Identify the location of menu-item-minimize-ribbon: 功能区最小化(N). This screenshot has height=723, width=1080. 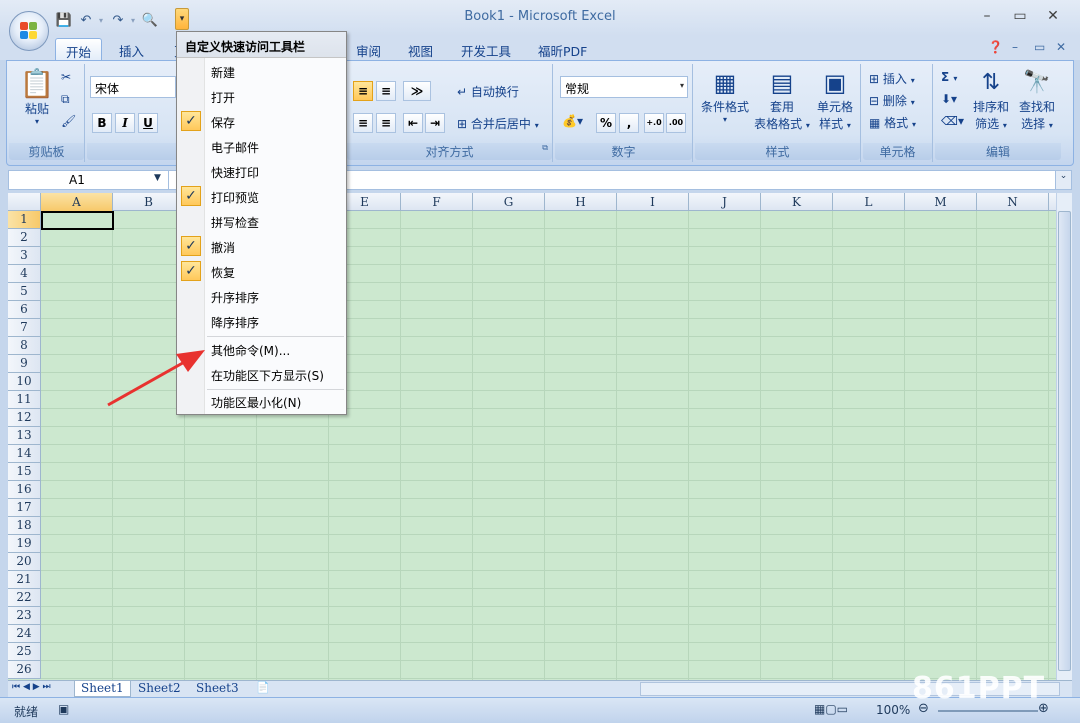
(261, 401).